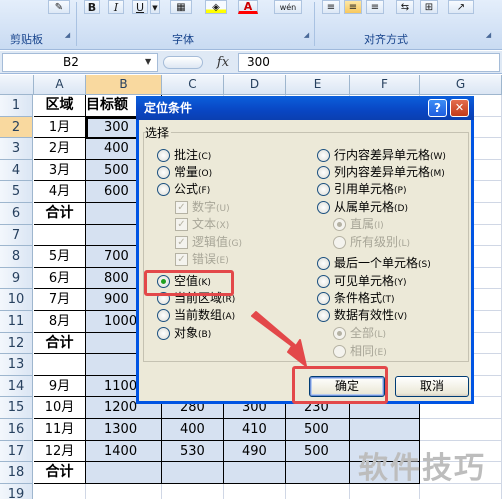 This screenshot has width=502, height=499. I want to click on column-header: E, so click(318, 85).